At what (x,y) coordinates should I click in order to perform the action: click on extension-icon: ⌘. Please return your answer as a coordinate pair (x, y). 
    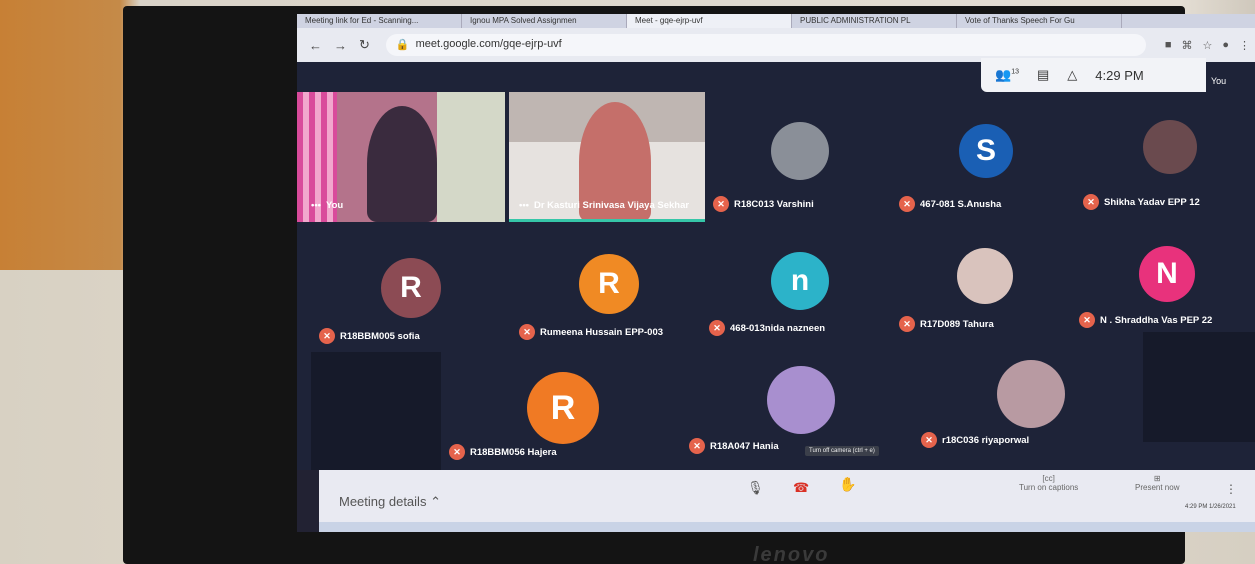
    Looking at the image, I should click on (1186, 45).